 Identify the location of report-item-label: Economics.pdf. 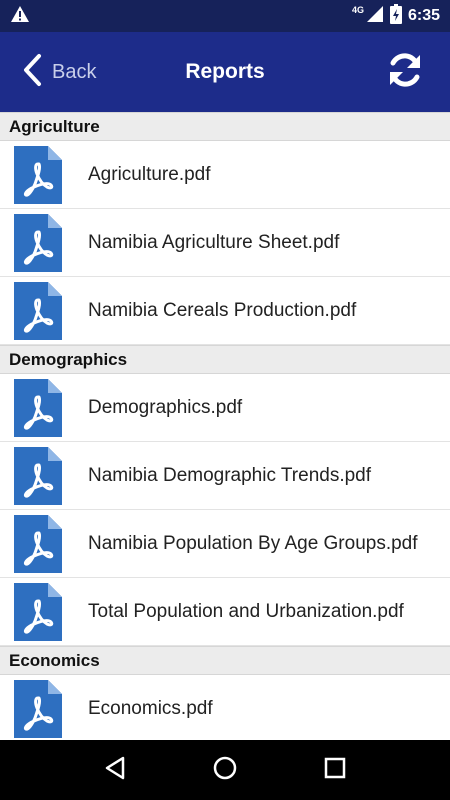
(150, 708).